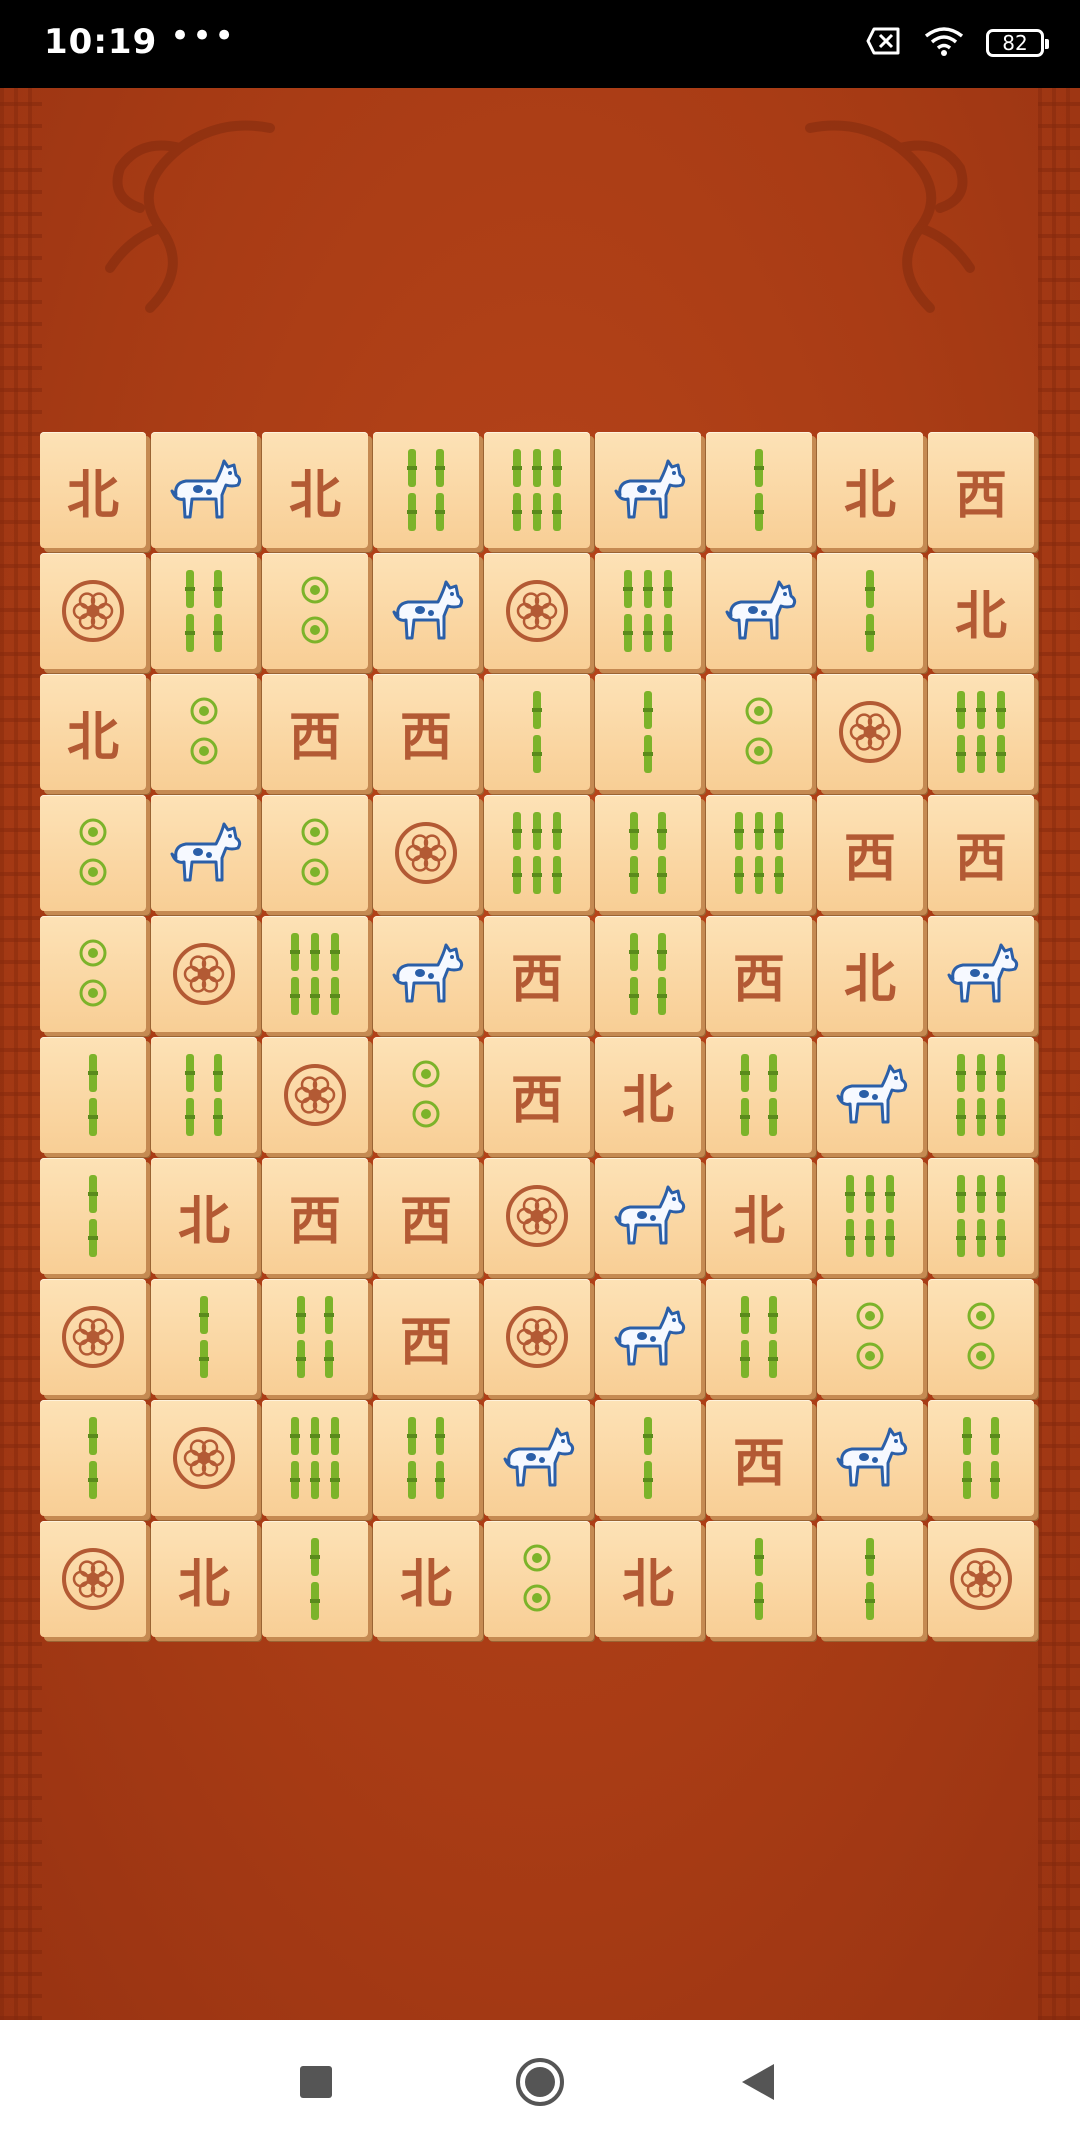  What do you see at coordinates (890, 216) in the screenshot?
I see `dragon-decoration-icon` at bounding box center [890, 216].